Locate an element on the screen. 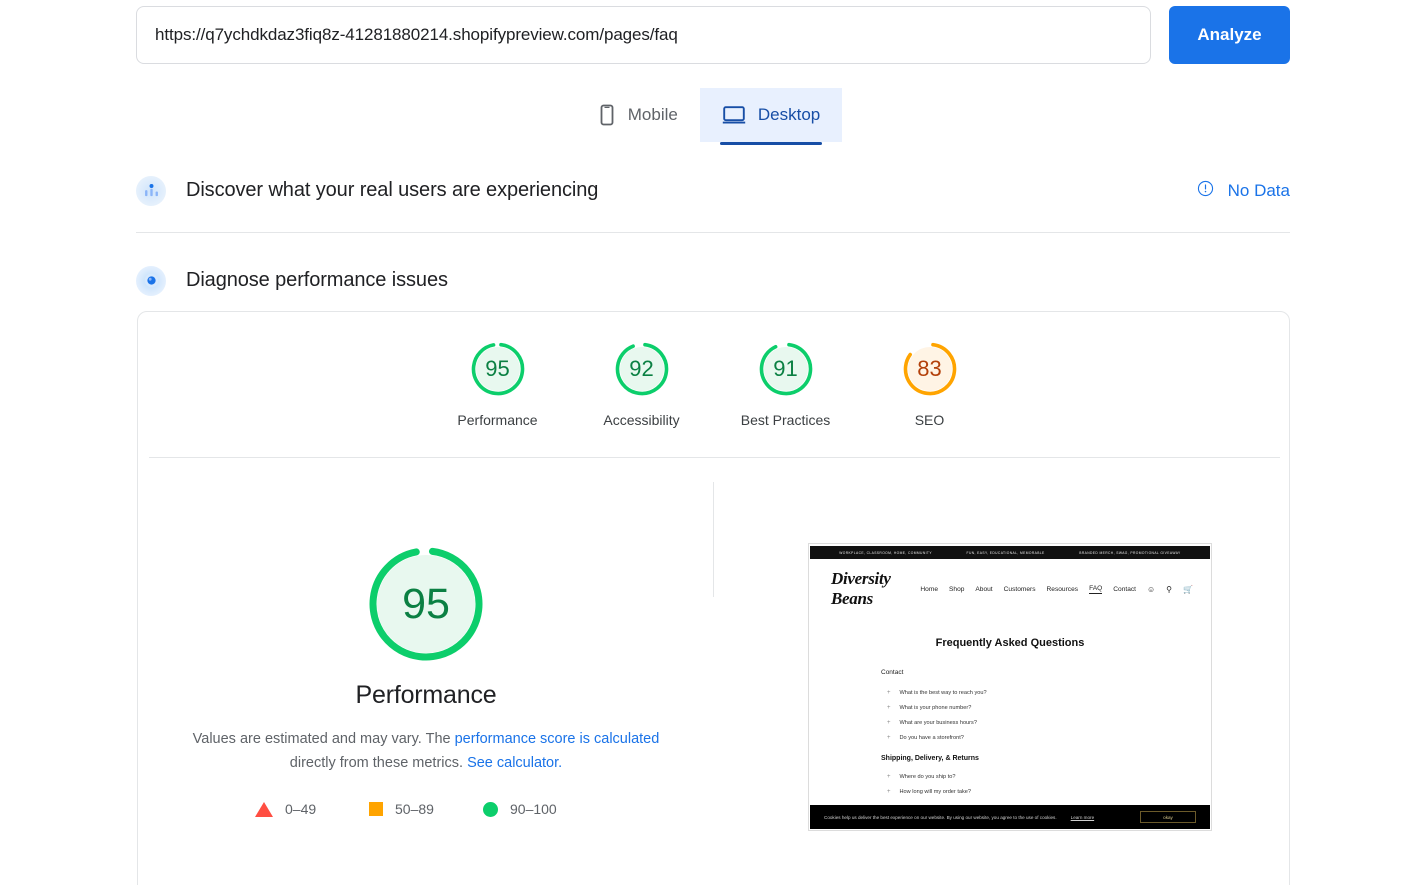  gauge-seo: 83 SEO is located at coordinates (930, 384).